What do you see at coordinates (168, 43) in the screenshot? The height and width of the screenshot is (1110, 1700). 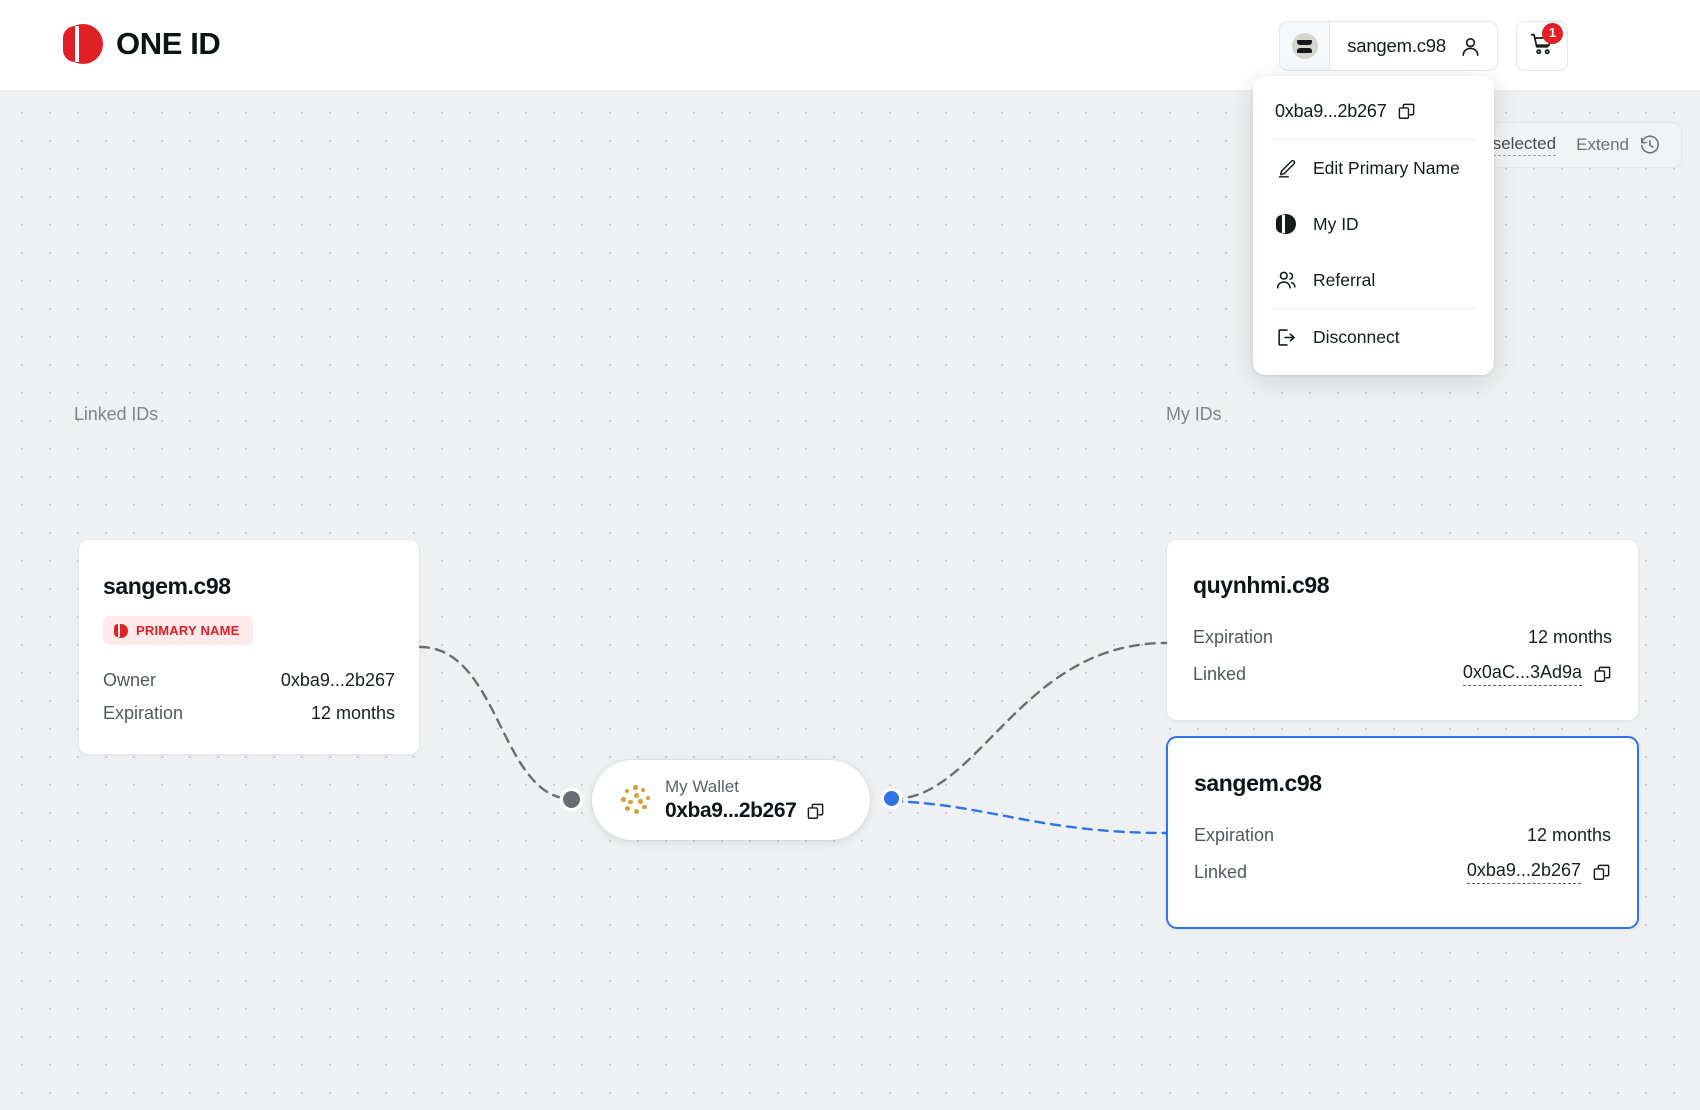 I see `brand-name: ONE ID` at bounding box center [168, 43].